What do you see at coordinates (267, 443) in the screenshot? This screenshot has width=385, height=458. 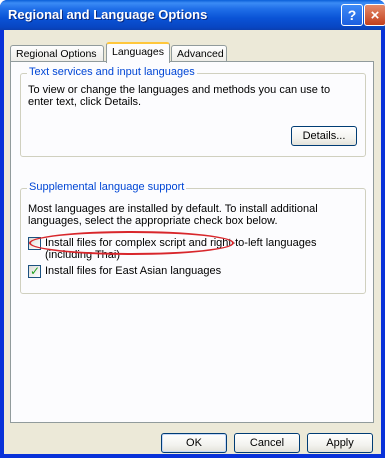 I see `cancel-button: Cancel` at bounding box center [267, 443].